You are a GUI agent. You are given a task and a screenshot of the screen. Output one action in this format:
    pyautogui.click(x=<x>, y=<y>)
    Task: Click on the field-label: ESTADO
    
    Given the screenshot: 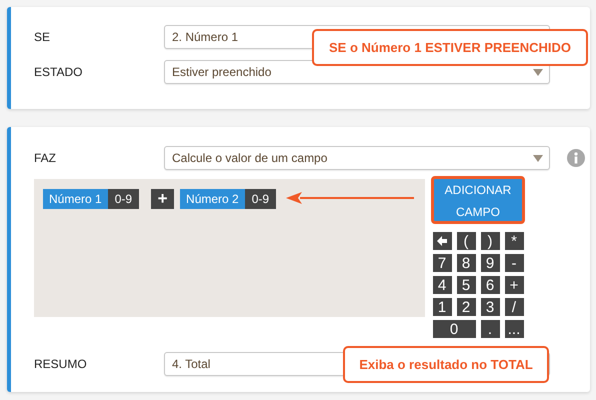 What is the action you would take?
    pyautogui.click(x=59, y=72)
    